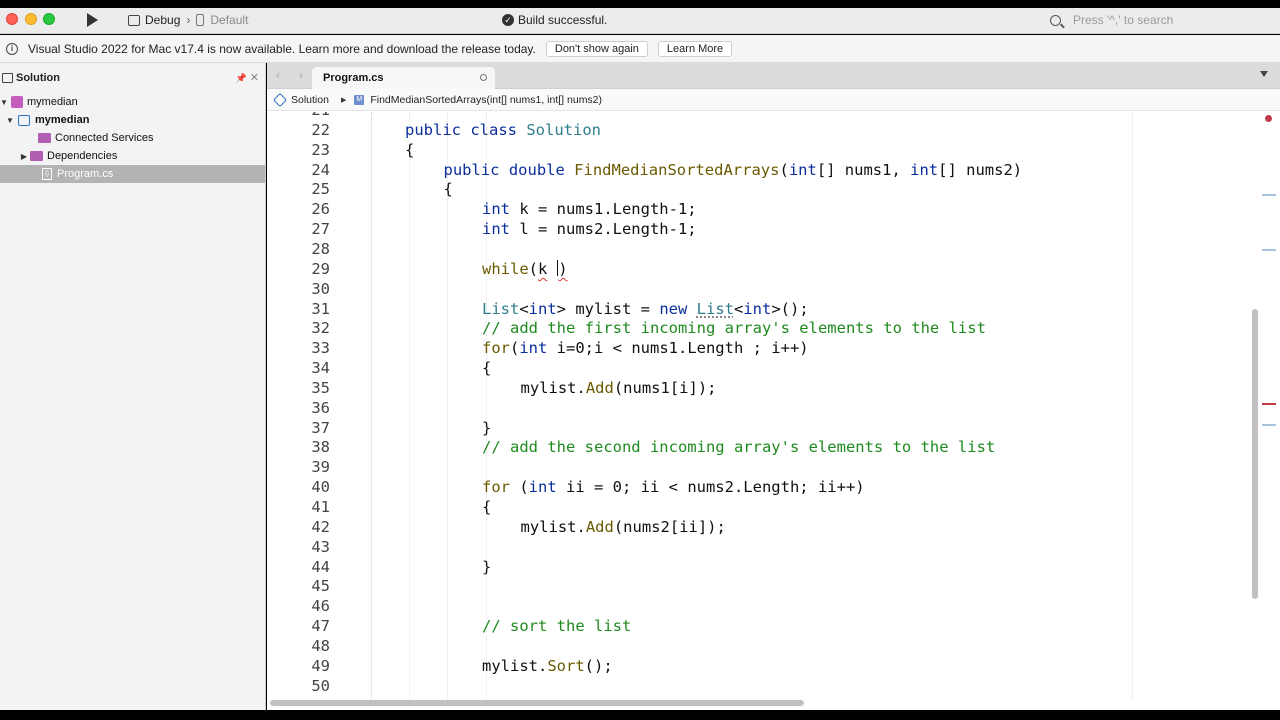 The width and height of the screenshot is (1280, 720). I want to click on tab-program-cs: Program.cs, so click(403, 78).